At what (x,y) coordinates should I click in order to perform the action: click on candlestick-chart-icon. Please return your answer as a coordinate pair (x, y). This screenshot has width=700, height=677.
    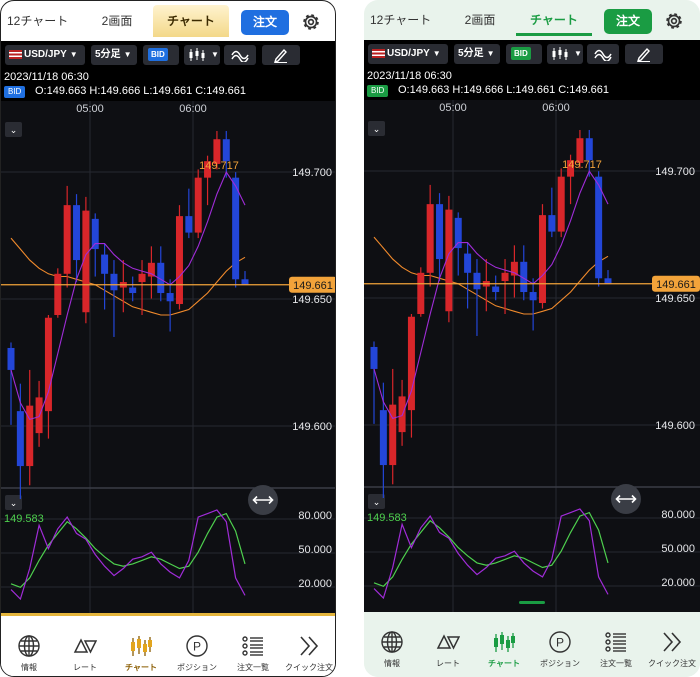
    Looking at the image, I should click on (141, 646).